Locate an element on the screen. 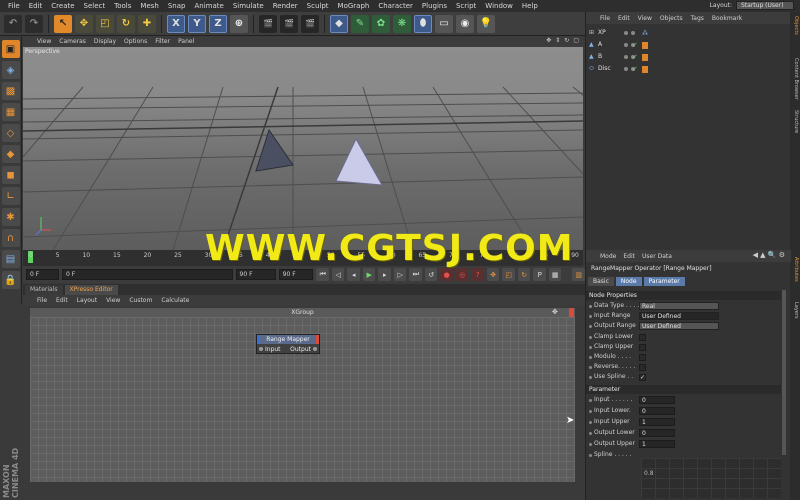  reverse-checkbox is located at coordinates (642, 367).